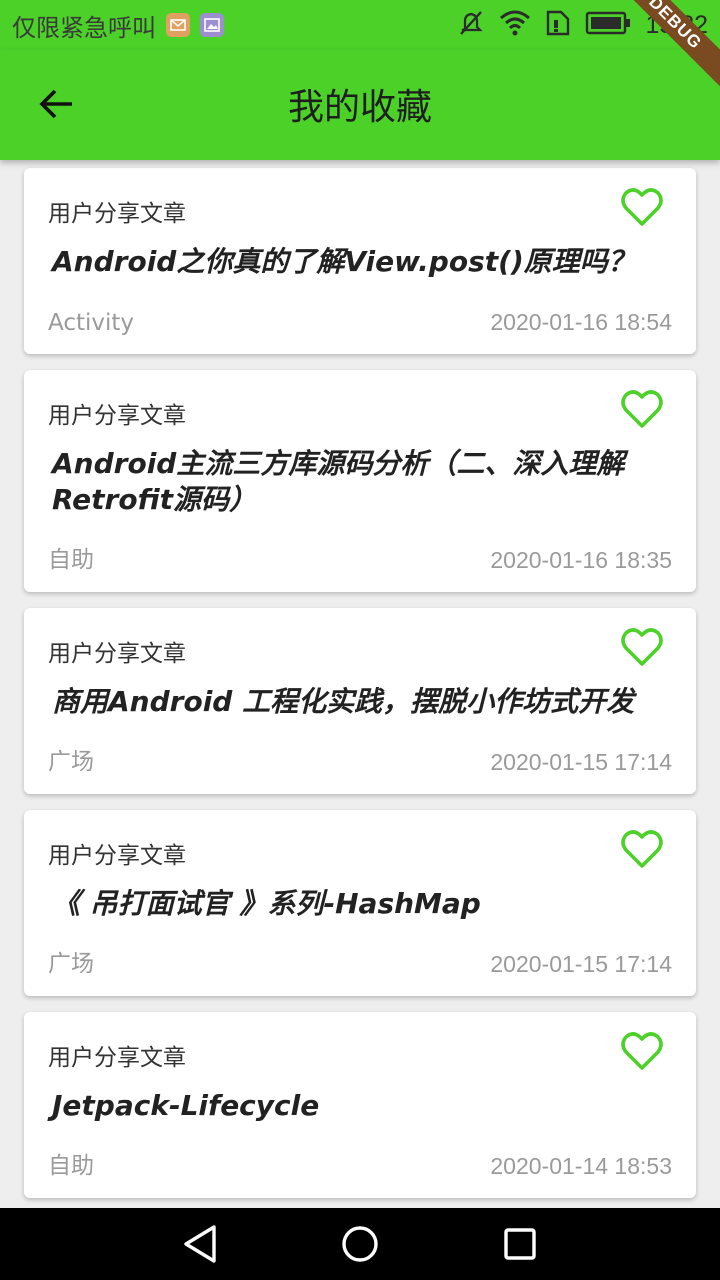 This screenshot has height=1280, width=720. Describe the element at coordinates (178, 25) in the screenshot. I see `mail-notification-icon` at that location.